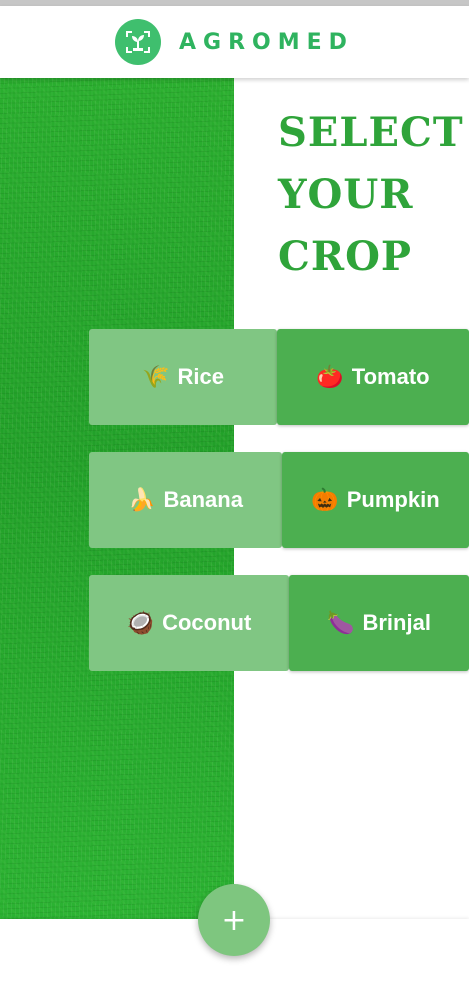 Image resolution: width=469 pixels, height=999 pixels. I want to click on crop-label: Pumpkin, so click(393, 499).